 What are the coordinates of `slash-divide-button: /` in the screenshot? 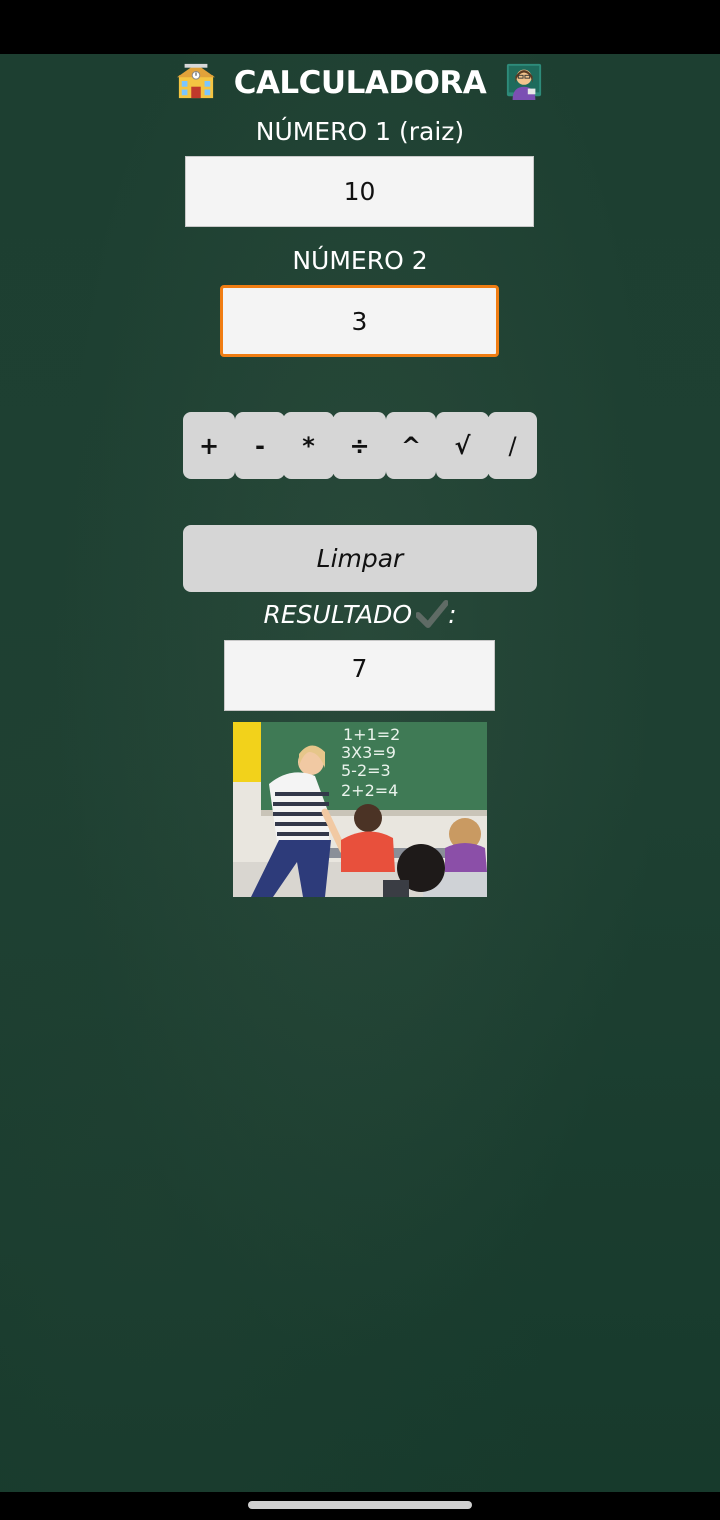 It's located at (512, 445).